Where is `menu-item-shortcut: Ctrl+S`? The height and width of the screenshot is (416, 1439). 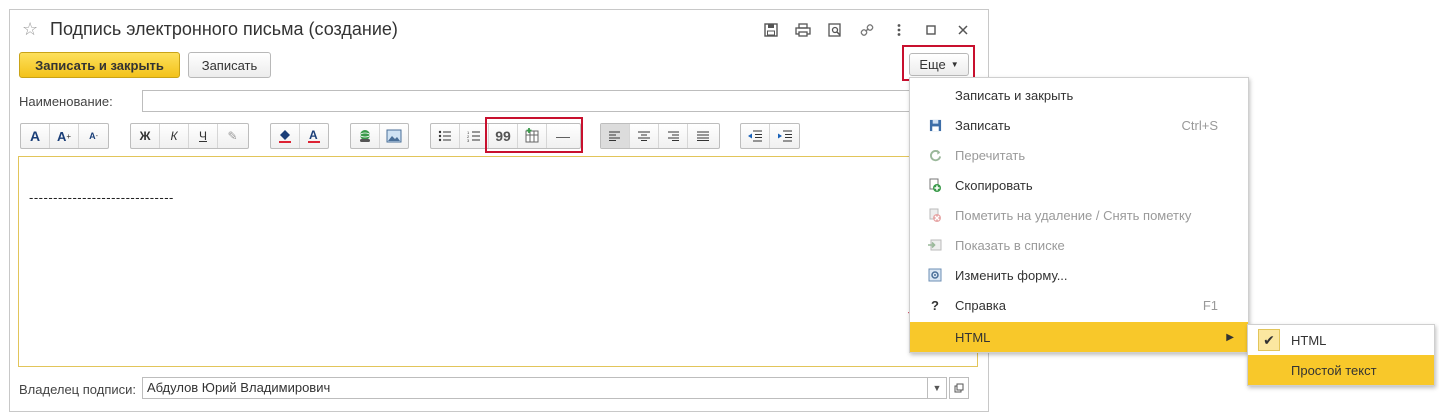
menu-item-shortcut: Ctrl+S is located at coordinates (1199, 125).